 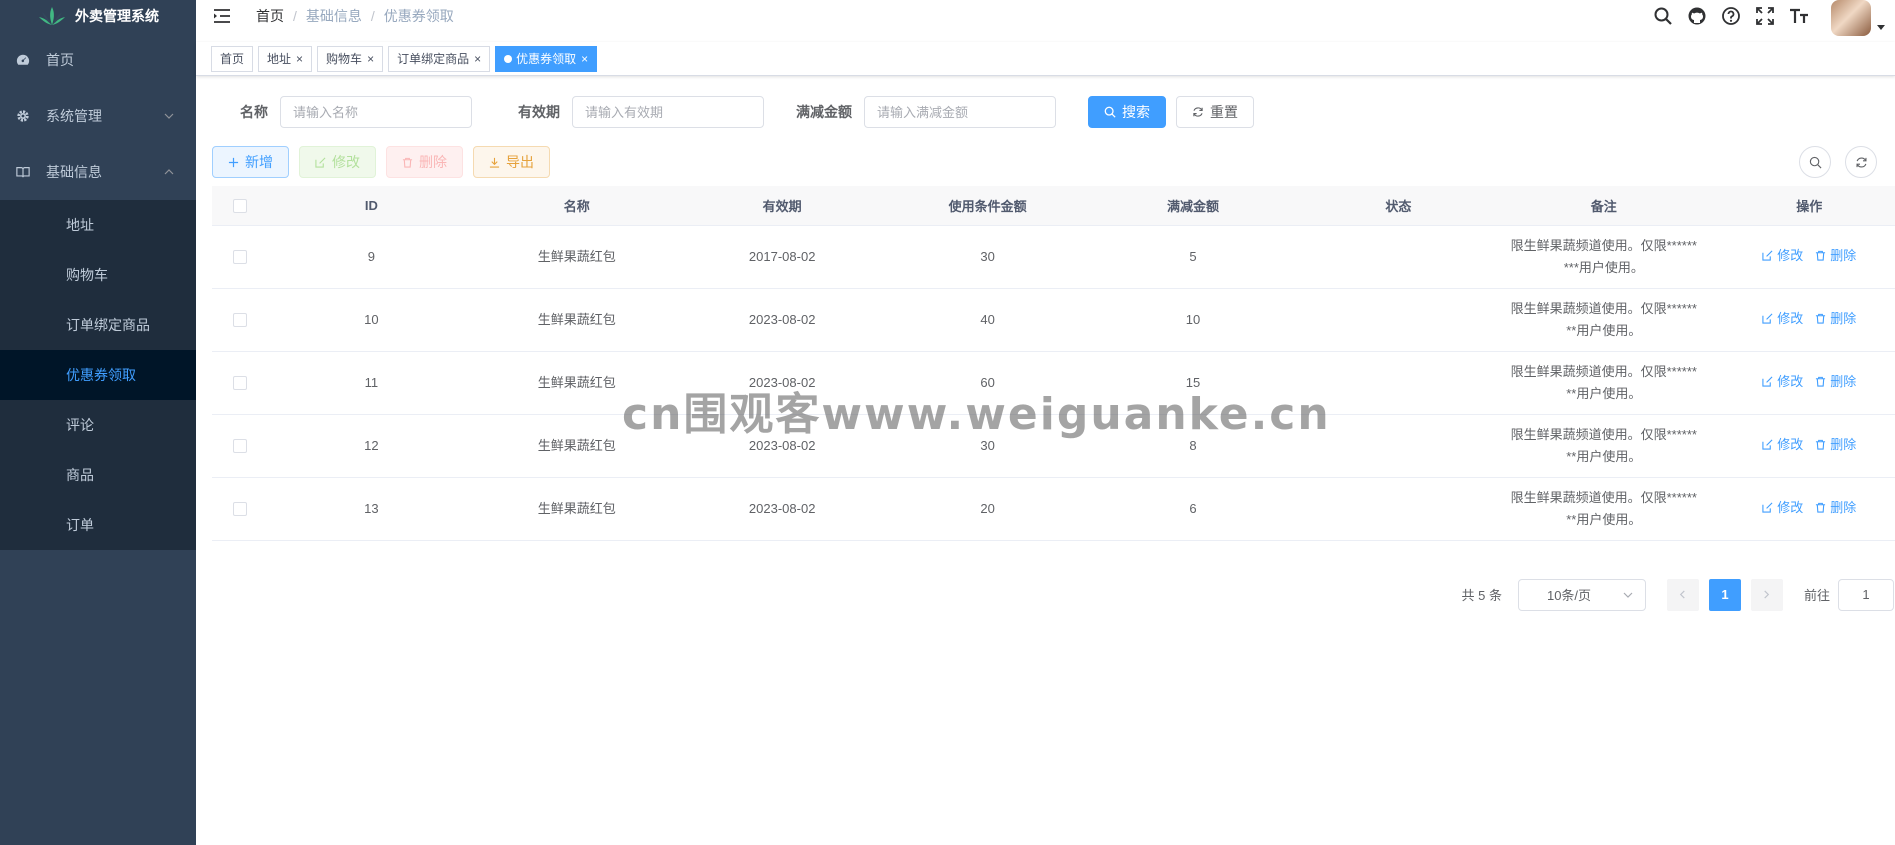 I want to click on app-title: 外卖管理系统, so click(x=117, y=16).